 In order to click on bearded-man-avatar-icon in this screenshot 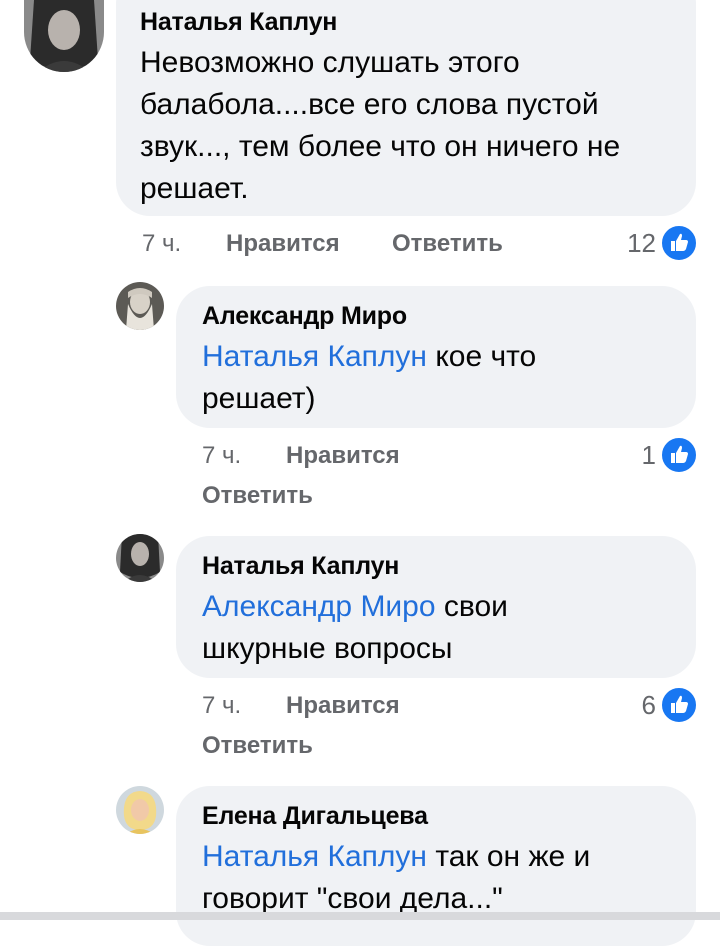, I will do `click(140, 306)`.